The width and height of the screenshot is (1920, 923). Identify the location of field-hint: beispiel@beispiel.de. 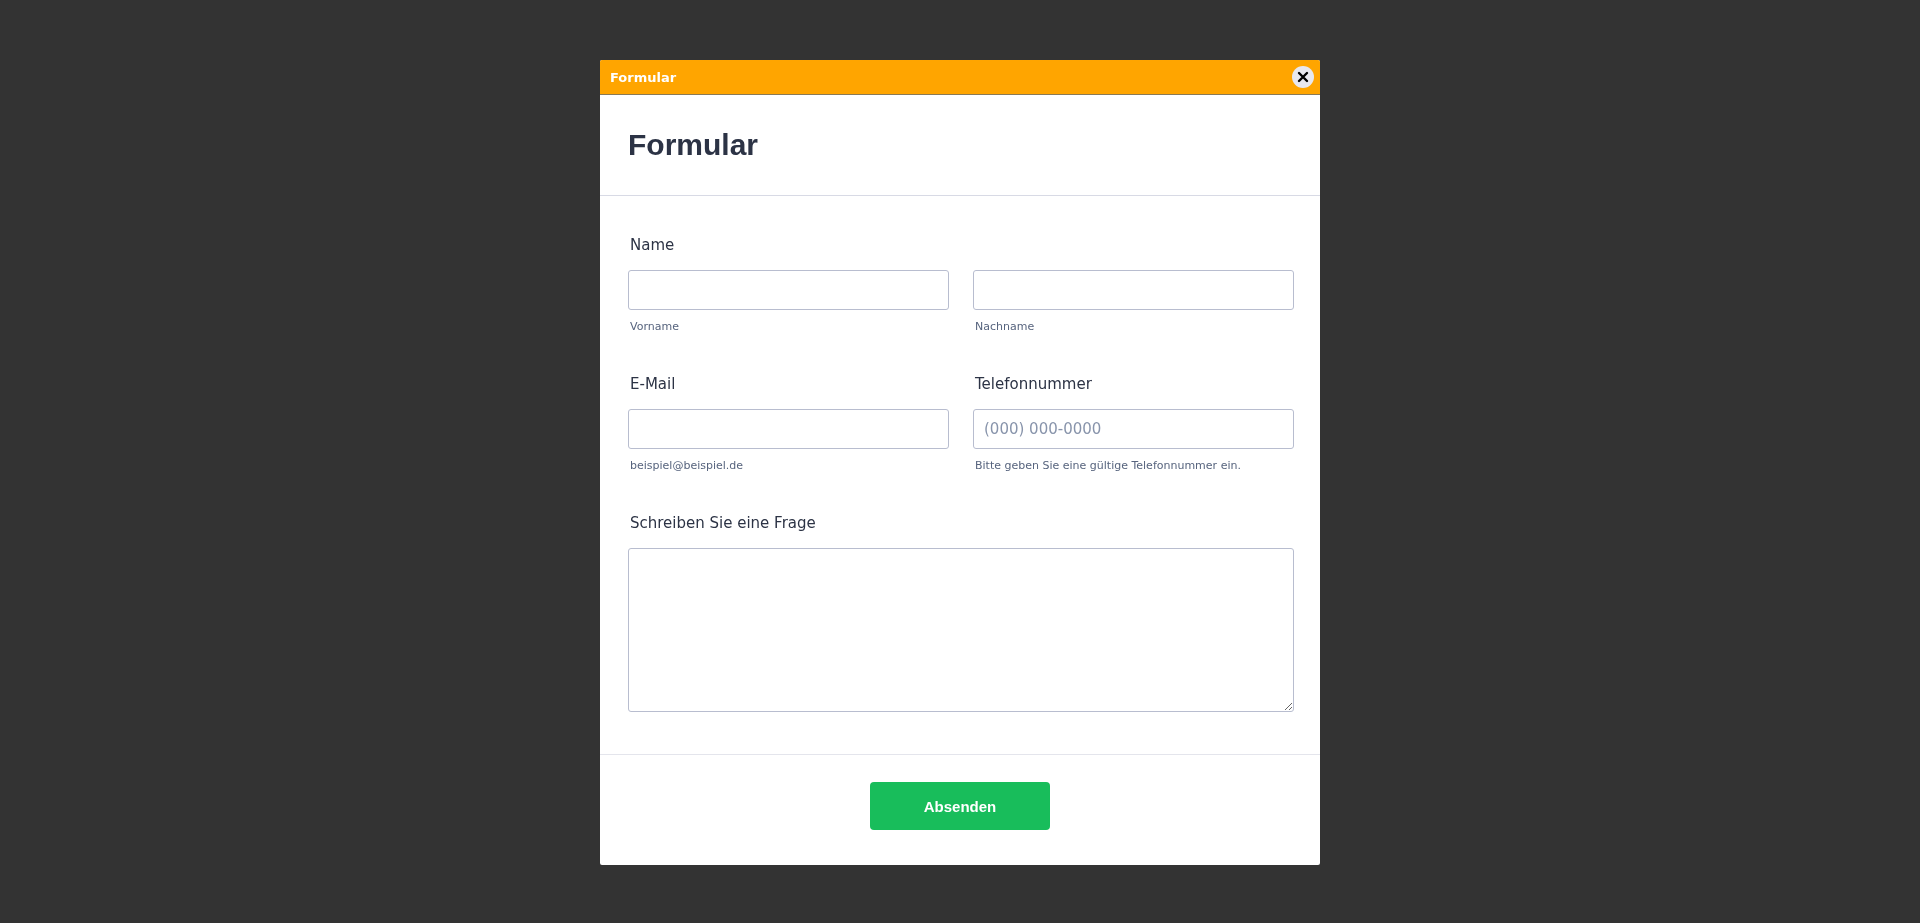
(687, 465).